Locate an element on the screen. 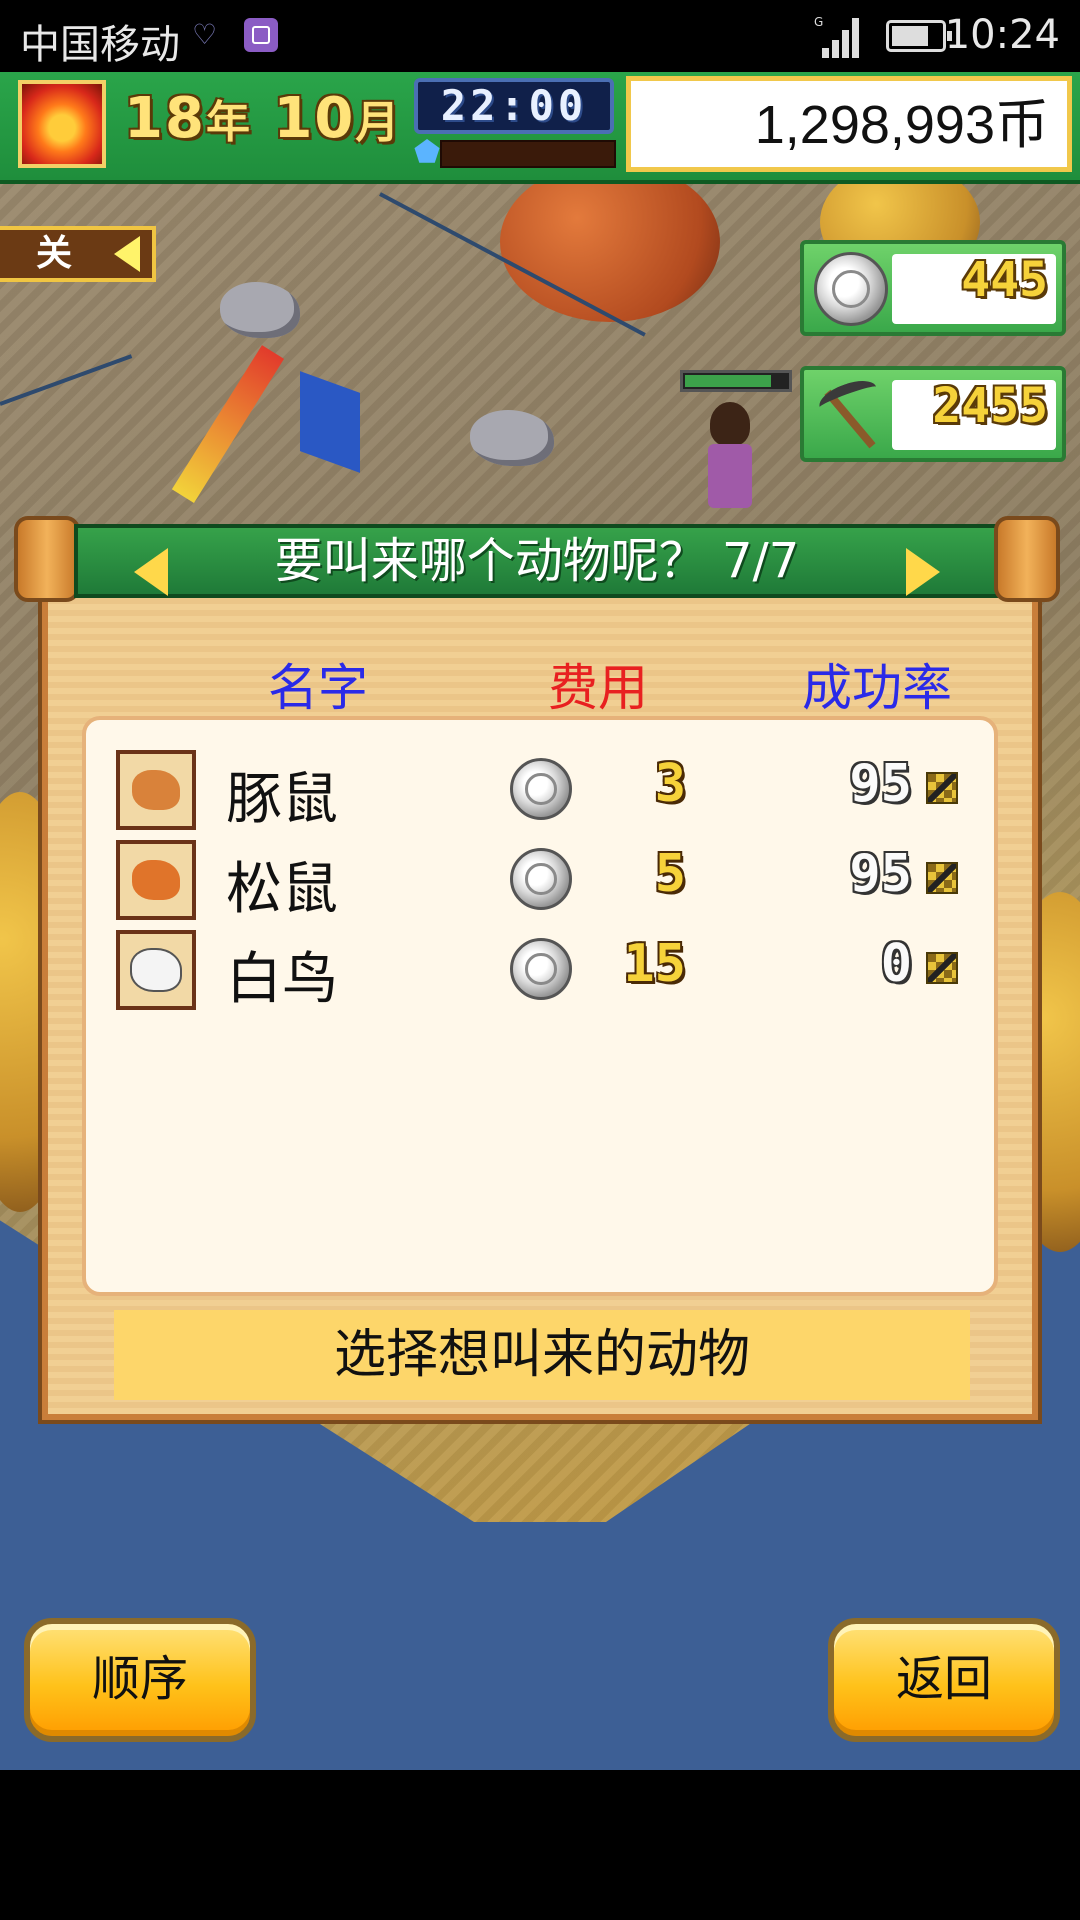 This screenshot has width=1080, height=1920. animal-row-guinea-pig: 豚鼠 3 95 is located at coordinates (540, 792).